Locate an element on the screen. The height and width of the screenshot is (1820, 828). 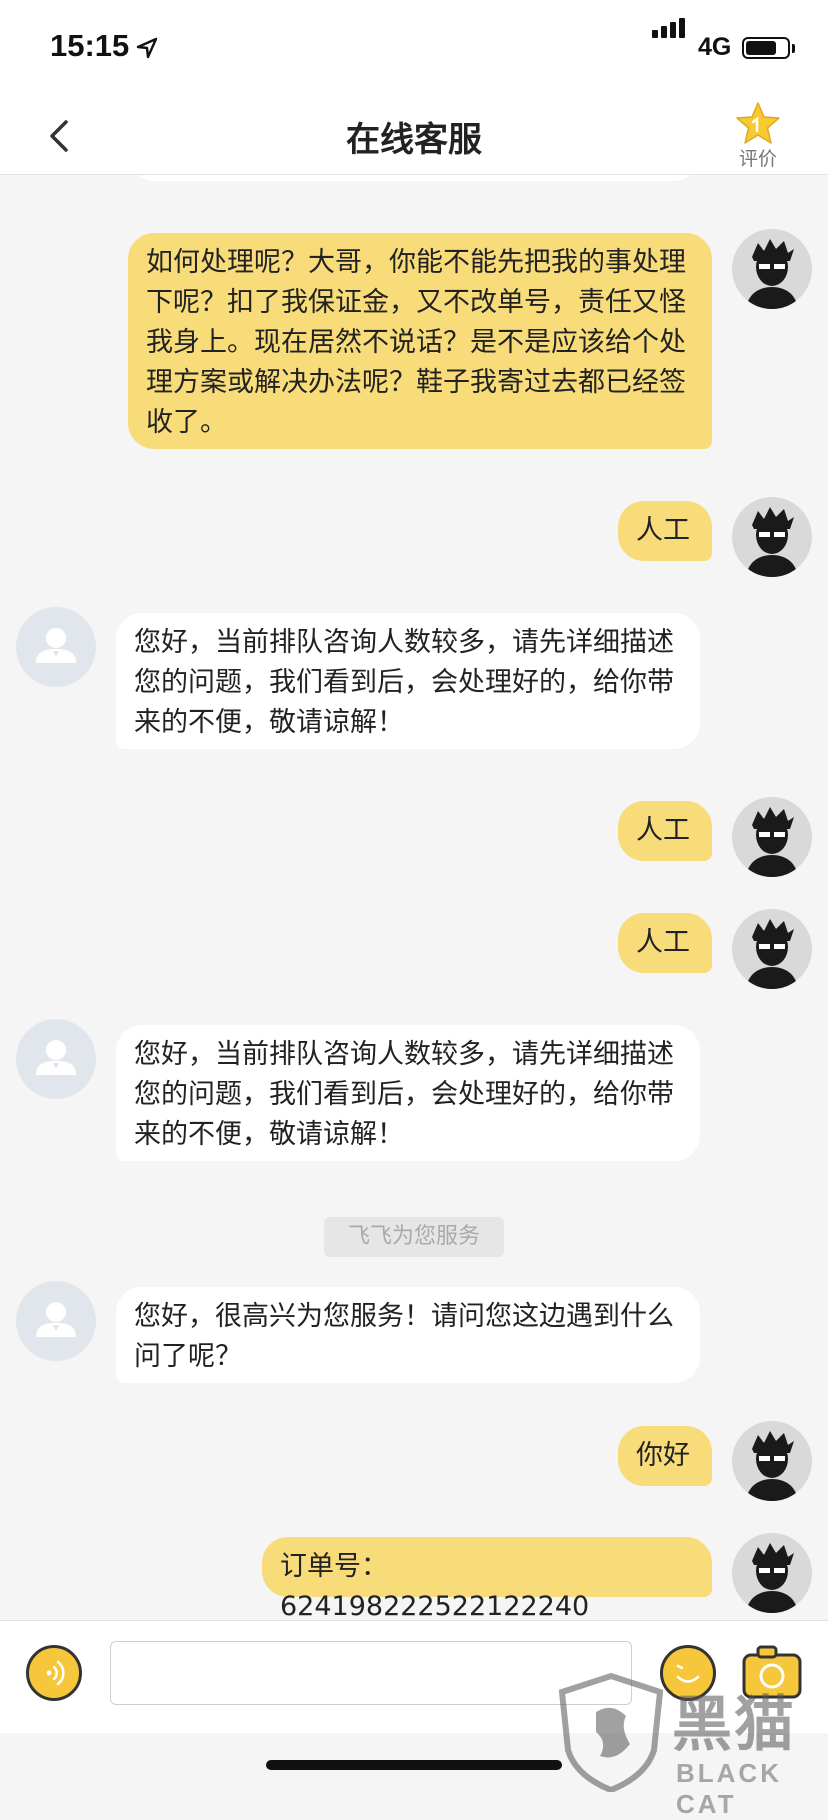
network-type: 4G is located at coordinates (715, 47).